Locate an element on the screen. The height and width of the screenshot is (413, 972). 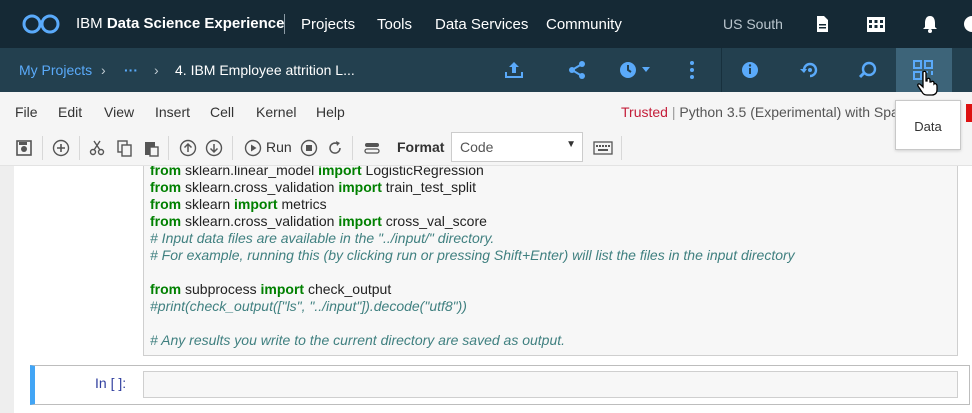
refresh-icon is located at coordinates (335, 147).